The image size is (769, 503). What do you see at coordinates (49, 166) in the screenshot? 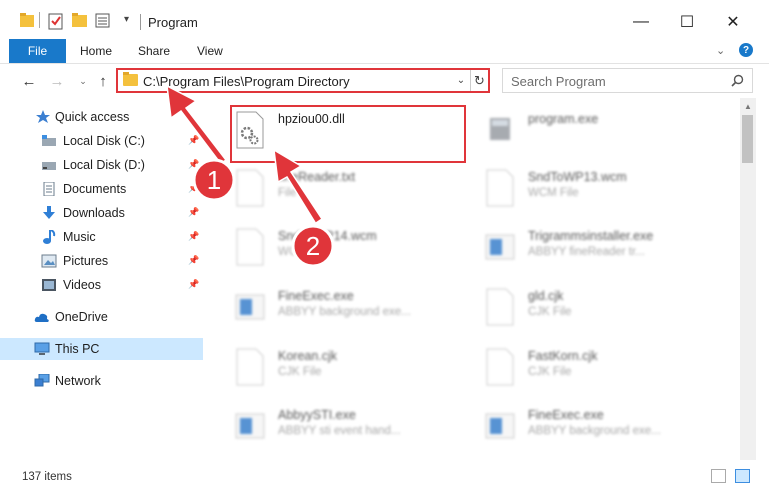
I see `drive-d-icon` at bounding box center [49, 166].